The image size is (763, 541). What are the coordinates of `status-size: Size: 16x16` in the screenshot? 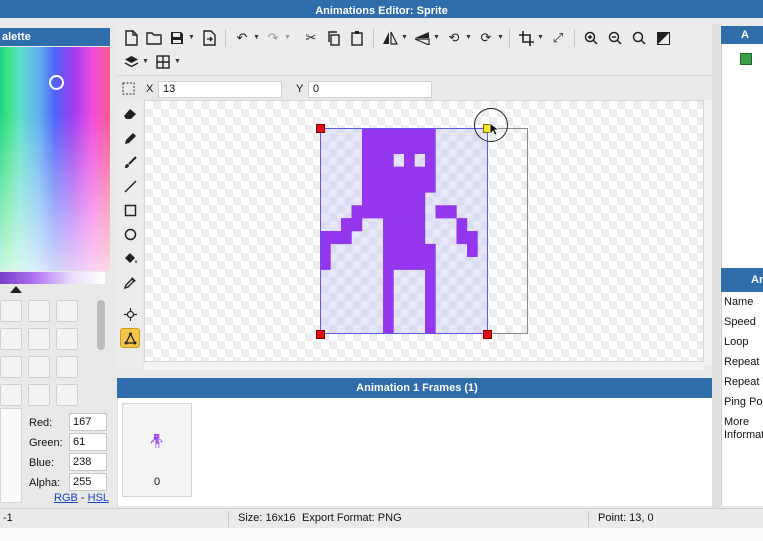 It's located at (267, 518).